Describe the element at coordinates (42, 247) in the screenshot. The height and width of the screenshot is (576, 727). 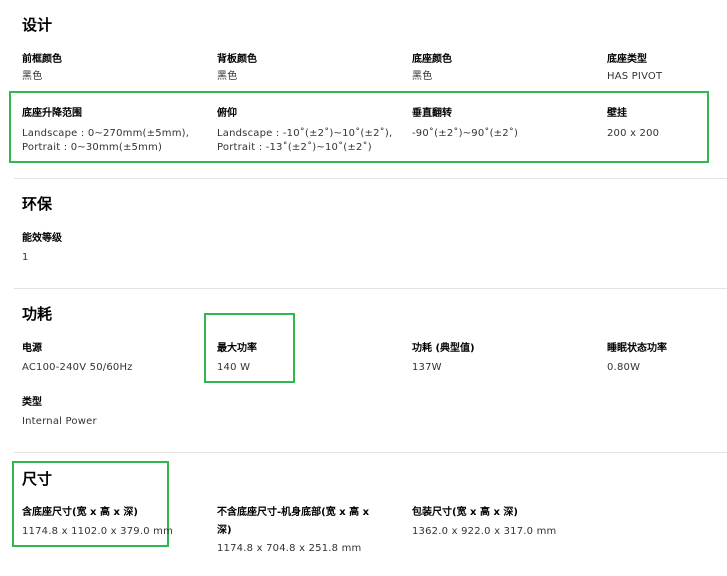
I see `spec-energy-class: 能效等级 1` at that location.